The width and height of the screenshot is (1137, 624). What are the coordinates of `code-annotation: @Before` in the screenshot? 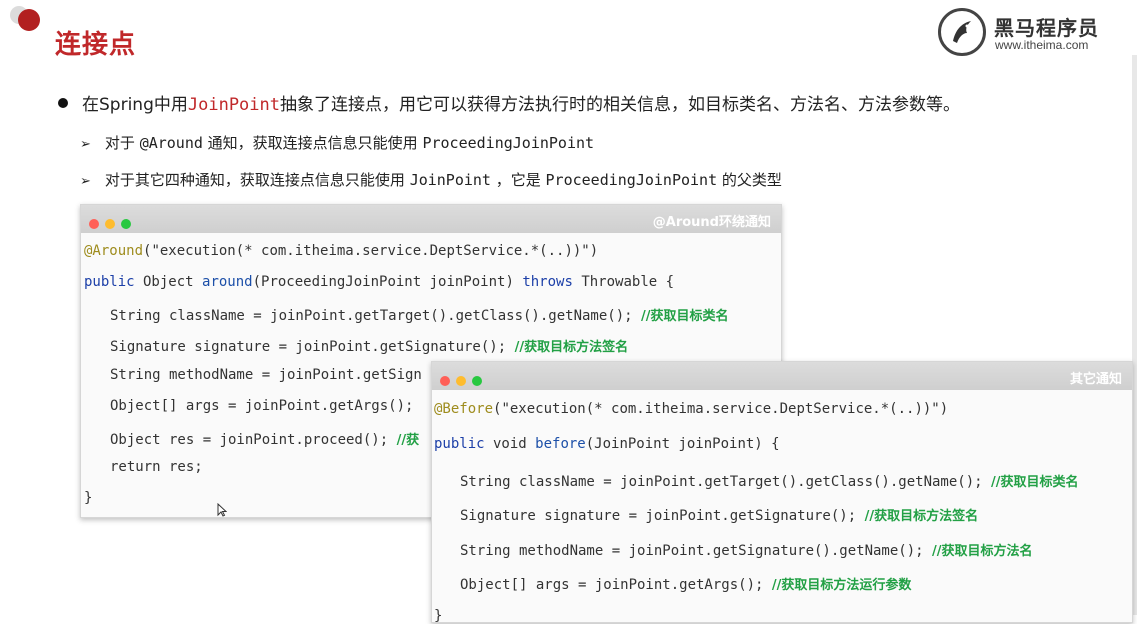 It's located at (464, 409).